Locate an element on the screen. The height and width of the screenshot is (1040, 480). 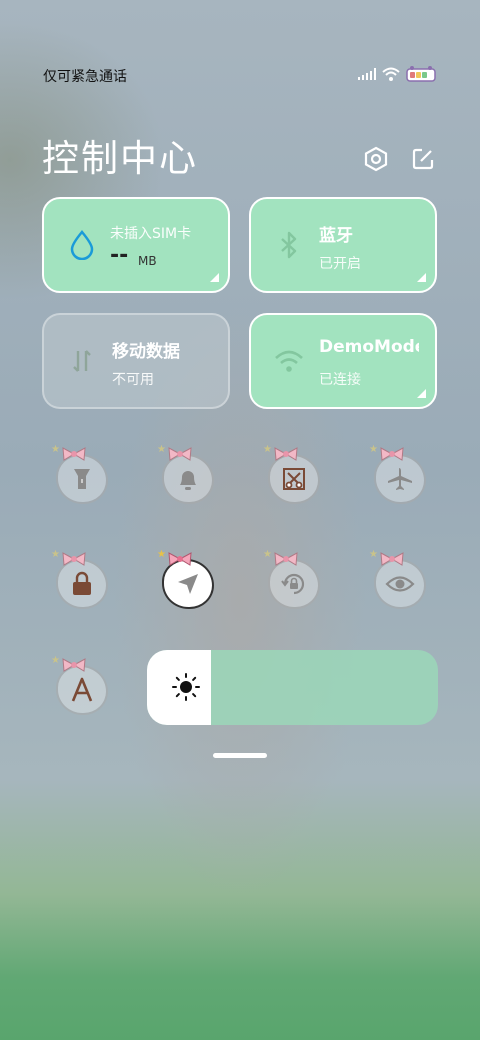
screenshot-toggle: ★ is located at coordinates (292, 474).